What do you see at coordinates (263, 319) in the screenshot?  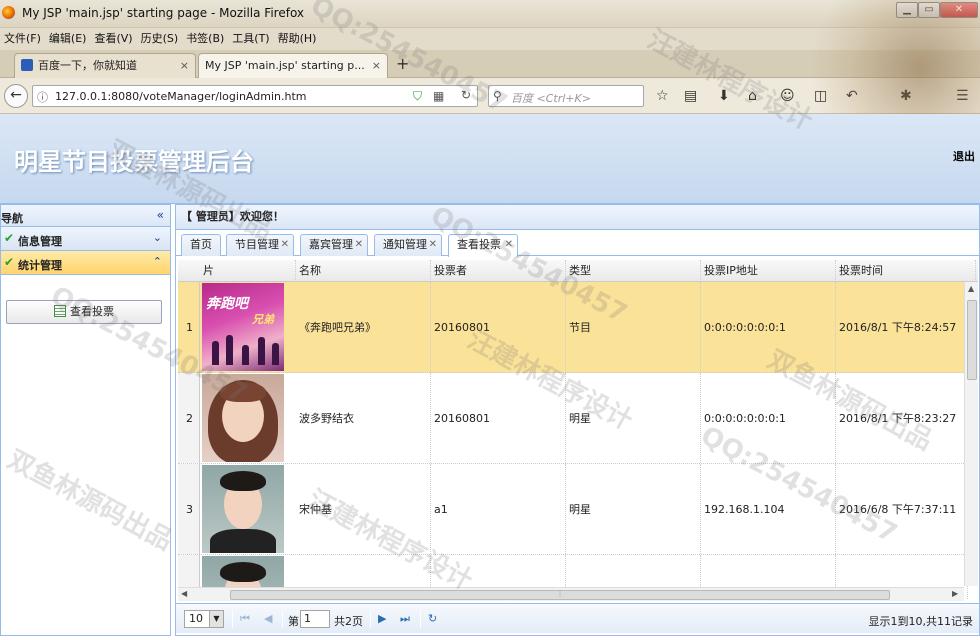 I see `photo-caption: 兄弟` at bounding box center [263, 319].